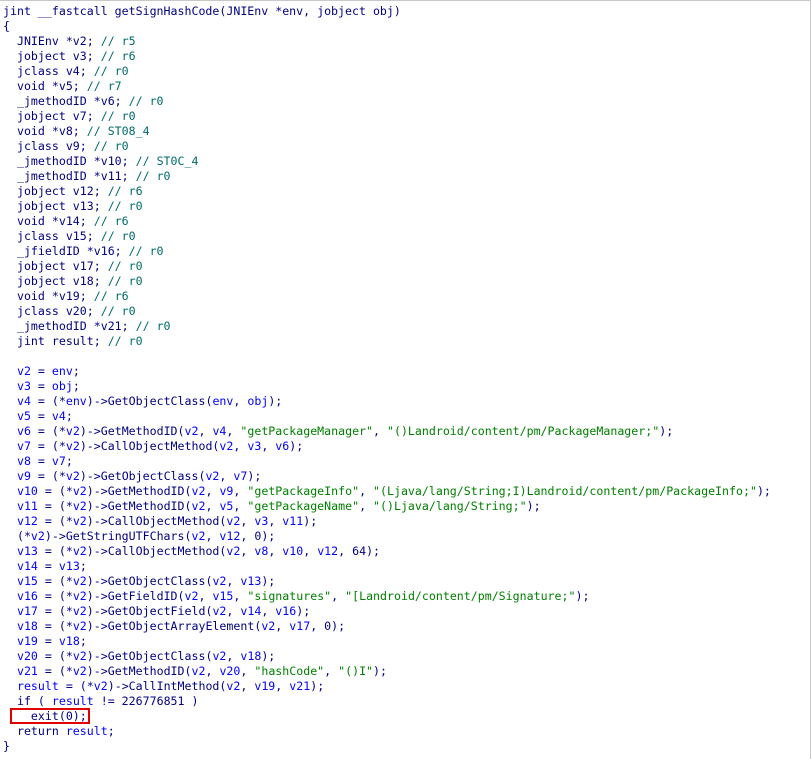 This screenshot has height=759, width=811. Describe the element at coordinates (387, 746) in the screenshot. I see `code-line: }` at that location.